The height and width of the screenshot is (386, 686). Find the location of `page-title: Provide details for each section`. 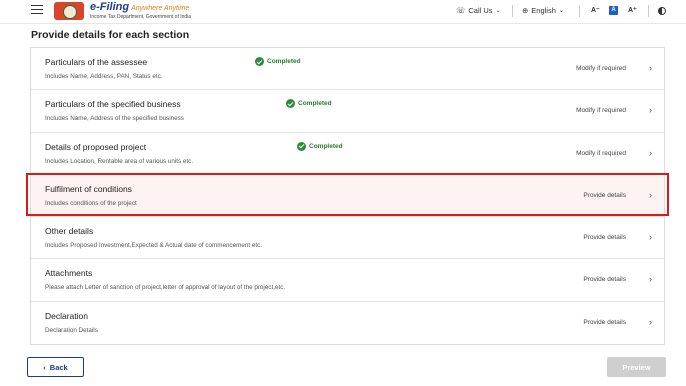

page-title: Provide details for each section is located at coordinates (110, 35).